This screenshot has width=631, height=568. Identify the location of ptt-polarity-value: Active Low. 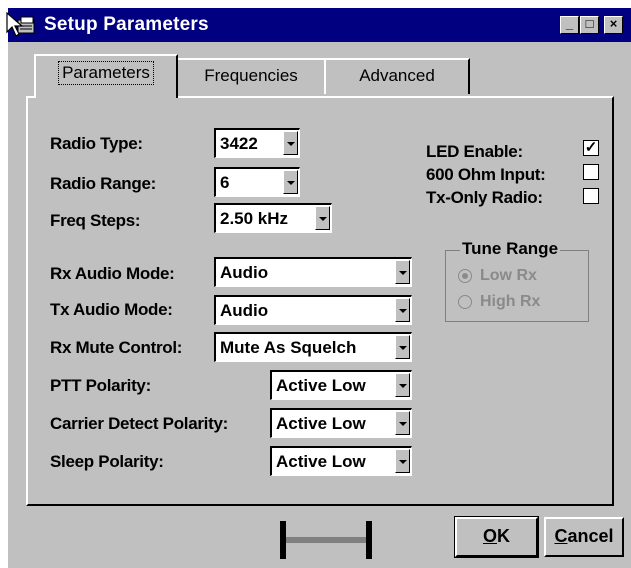
(321, 385).